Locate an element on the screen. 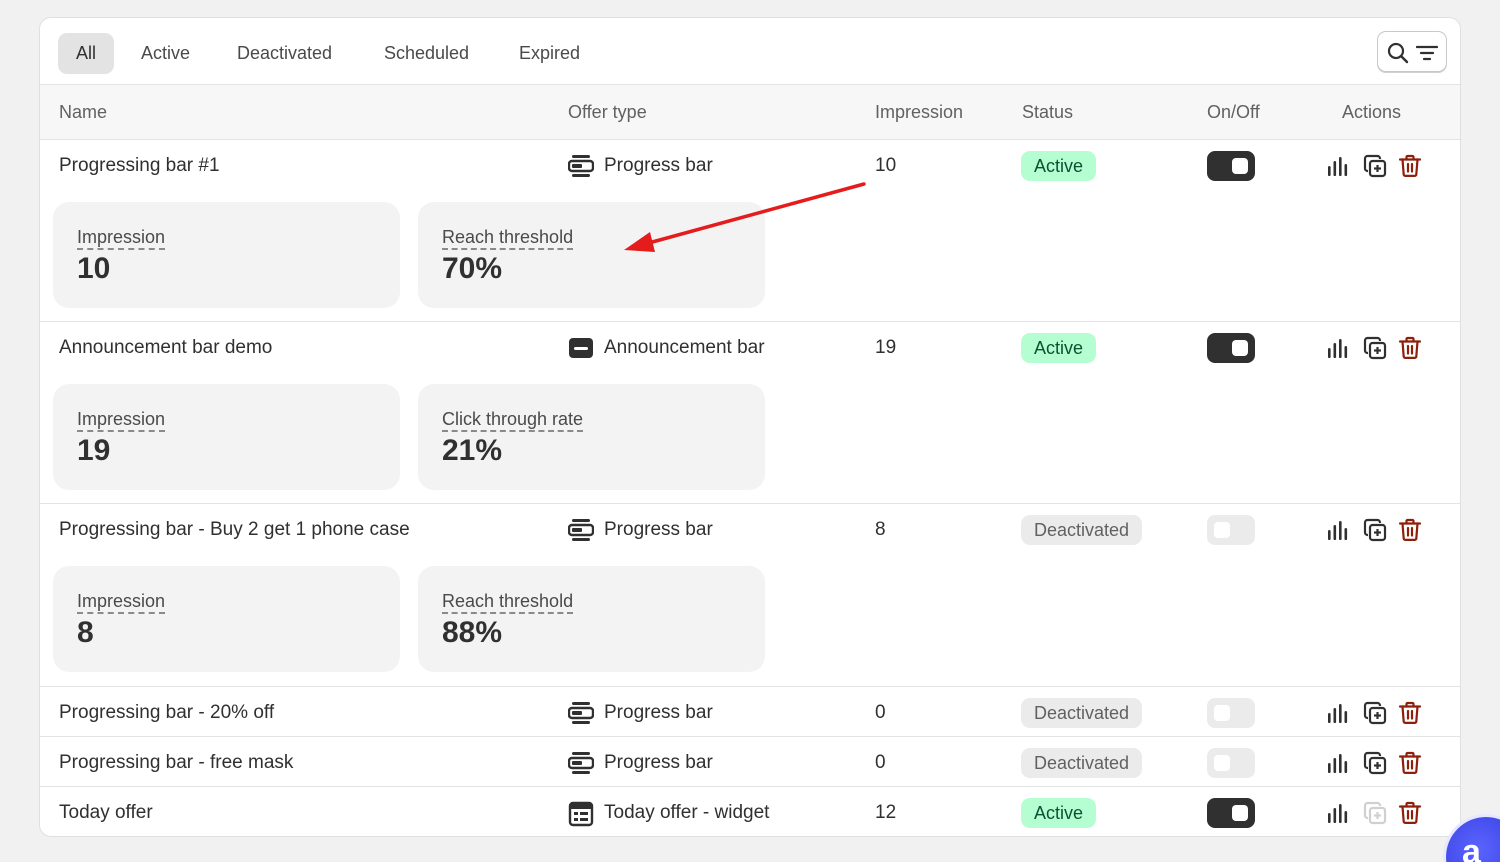 The image size is (1500, 862). chat-launcher-letter: a is located at coordinates (1471, 847).